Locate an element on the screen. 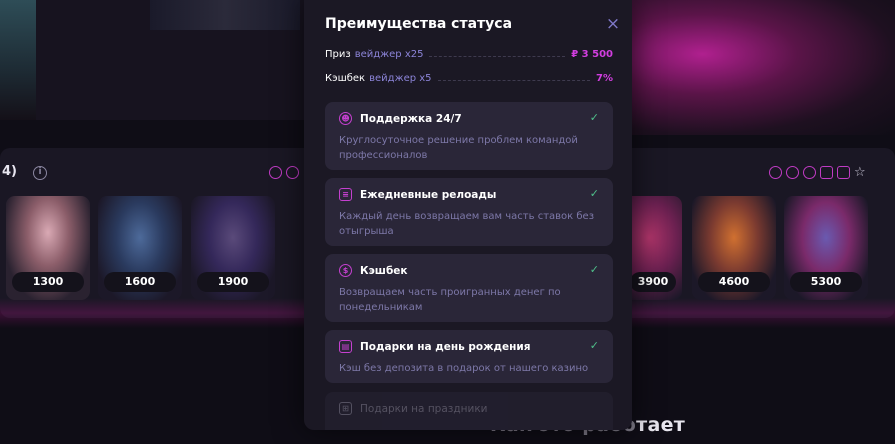 This screenshot has width=895, height=444. birthday-cake-icon is located at coordinates (826, 172).